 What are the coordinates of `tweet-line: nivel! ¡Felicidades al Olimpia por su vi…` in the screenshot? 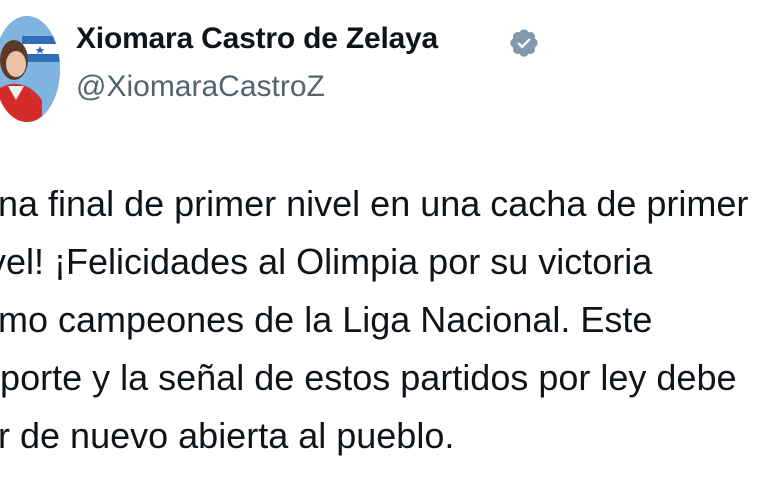 It's located at (326, 261).